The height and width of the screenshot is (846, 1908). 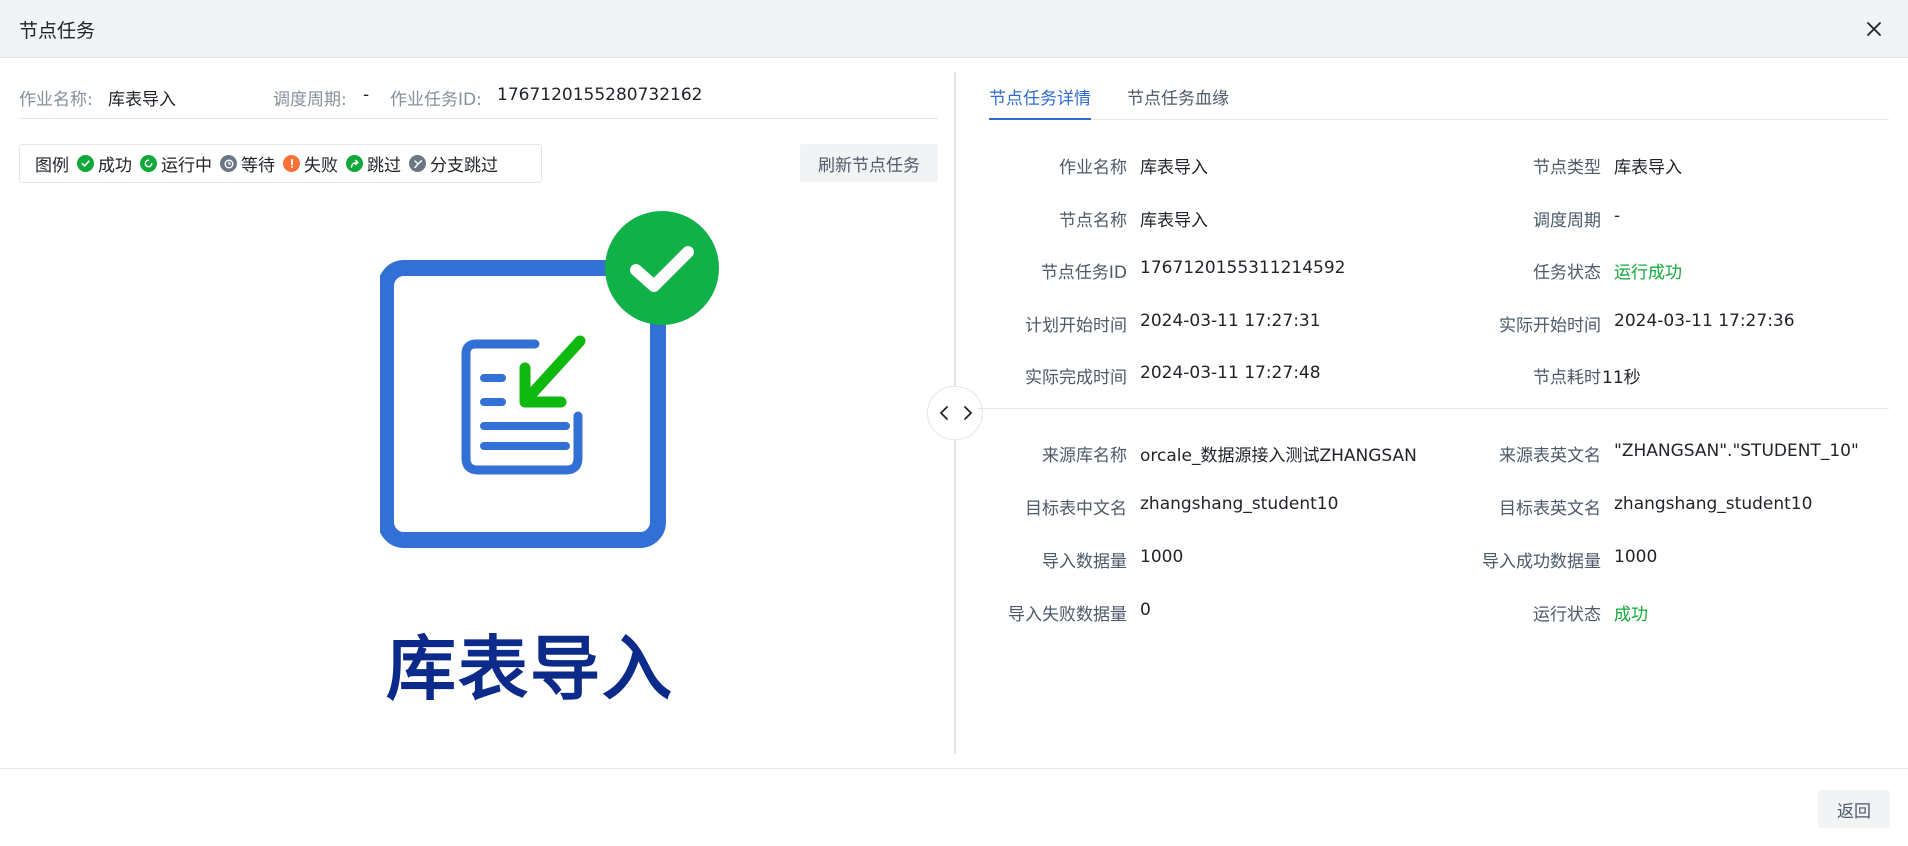 I want to click on detail-label: 运行状态, so click(x=1567, y=615).